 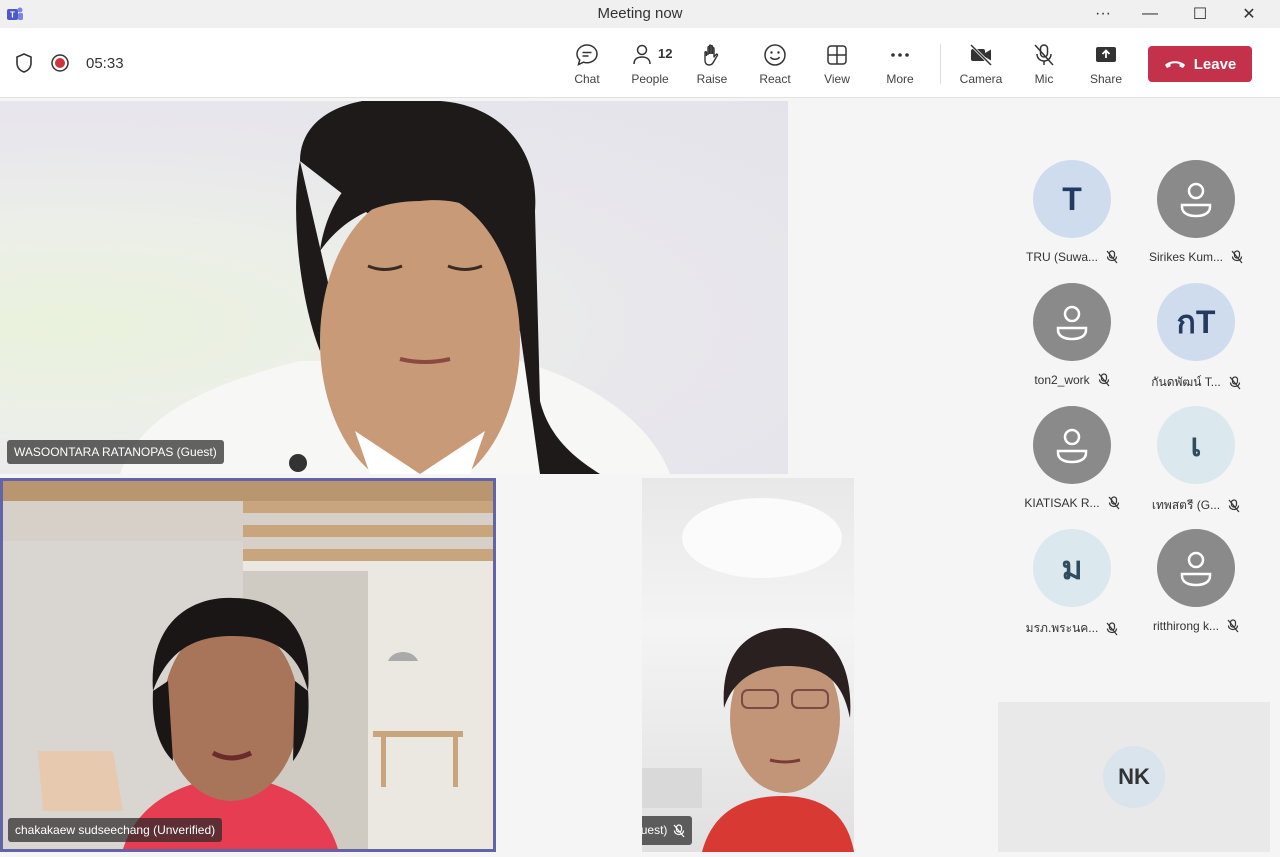 What do you see at coordinates (105, 63) in the screenshot?
I see `meeting-timer: 05:33` at bounding box center [105, 63].